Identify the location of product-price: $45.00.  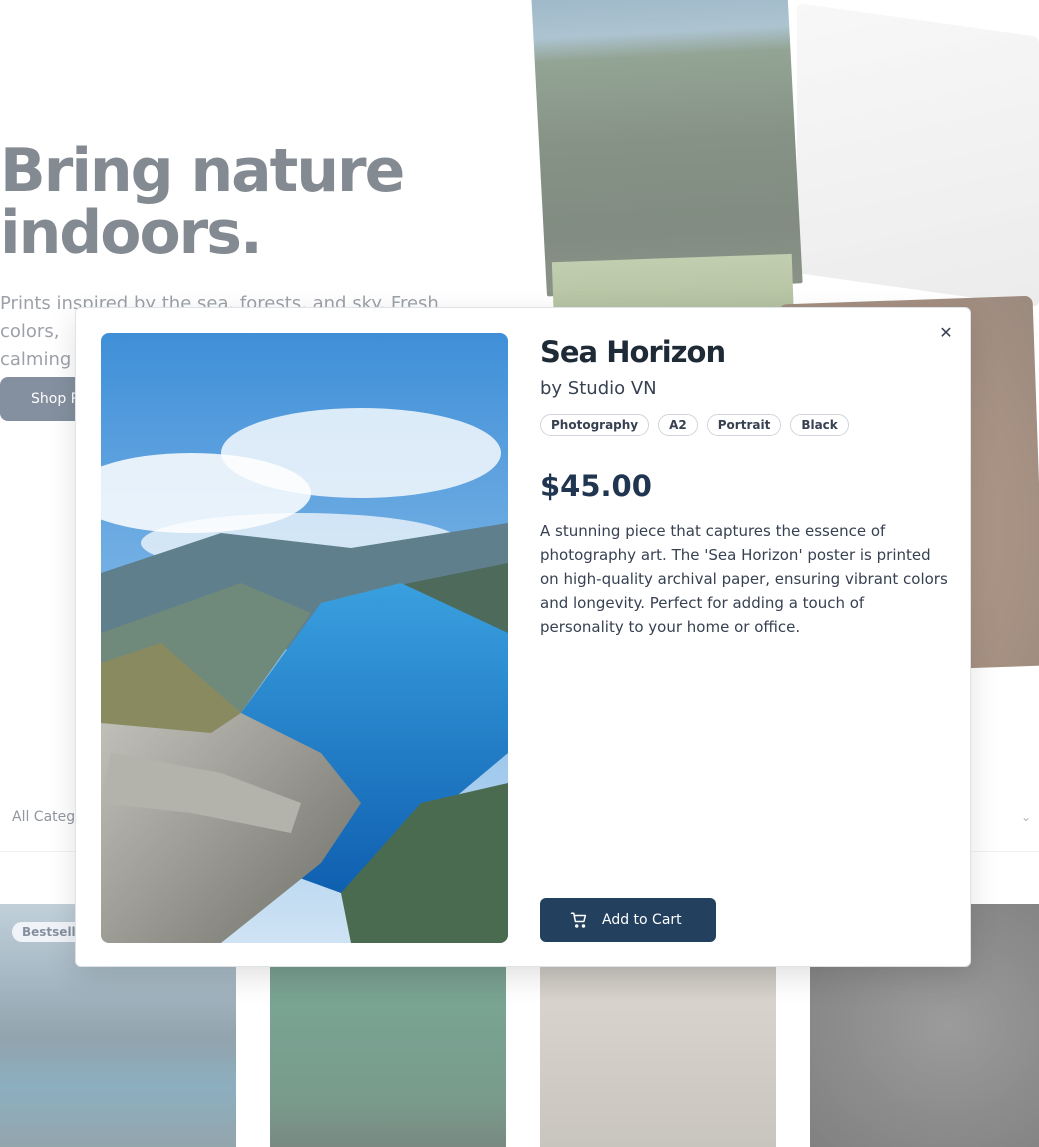
(596, 486).